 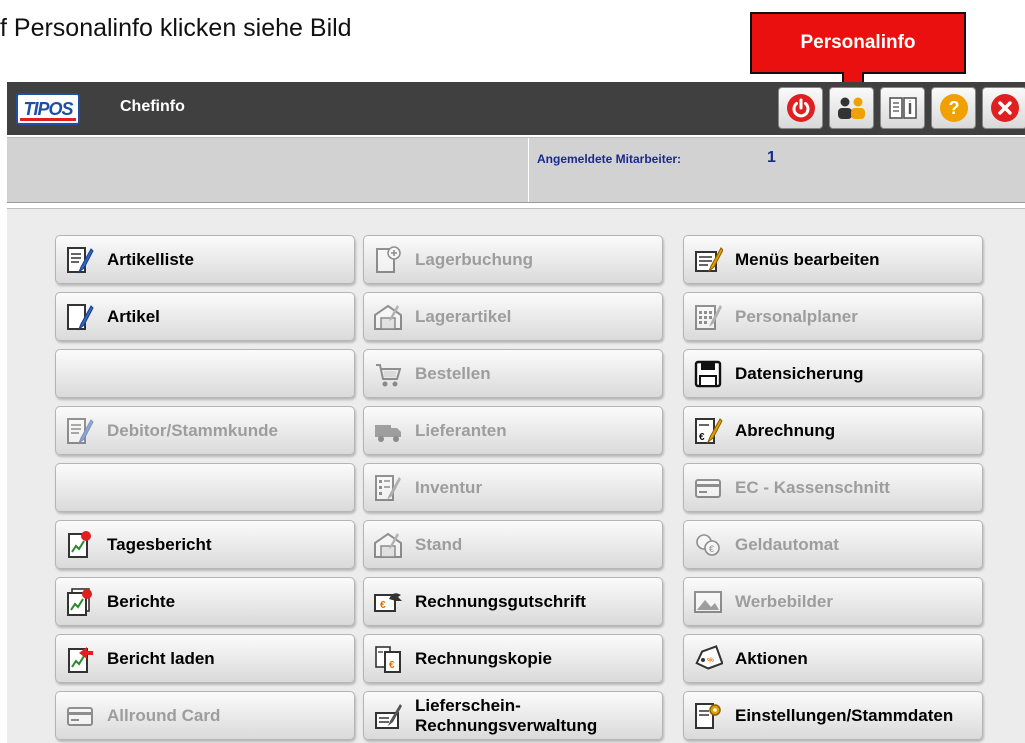 I want to click on einstellungen-stammdaten-button: Einstellungen/Stammdaten, so click(x=833, y=715).